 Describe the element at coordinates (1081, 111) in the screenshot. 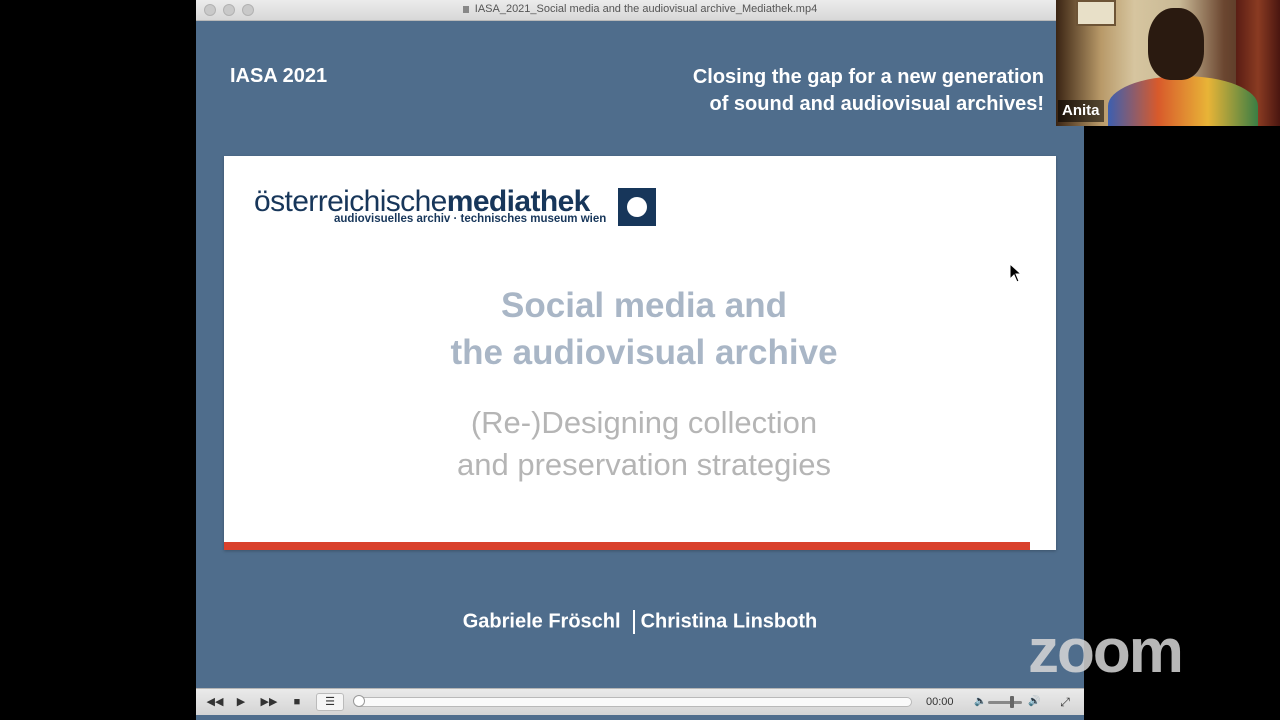

I see `participant-name-label: Anita` at that location.